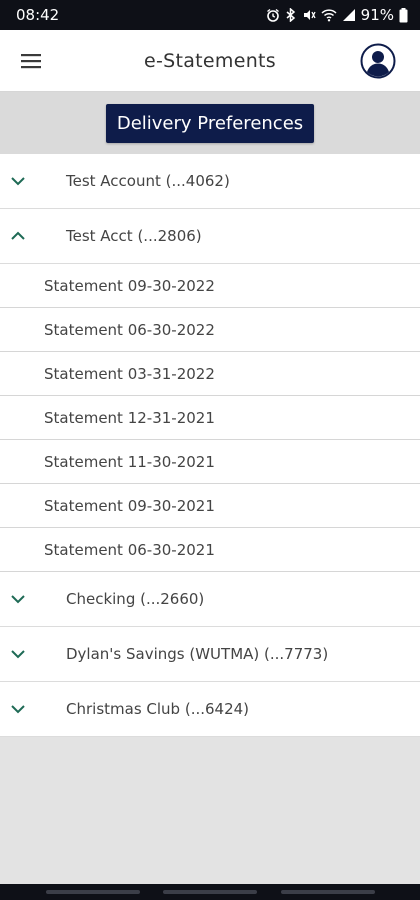 The height and width of the screenshot is (900, 420). I want to click on statement-label: Statement 03-31-2022, so click(129, 373).